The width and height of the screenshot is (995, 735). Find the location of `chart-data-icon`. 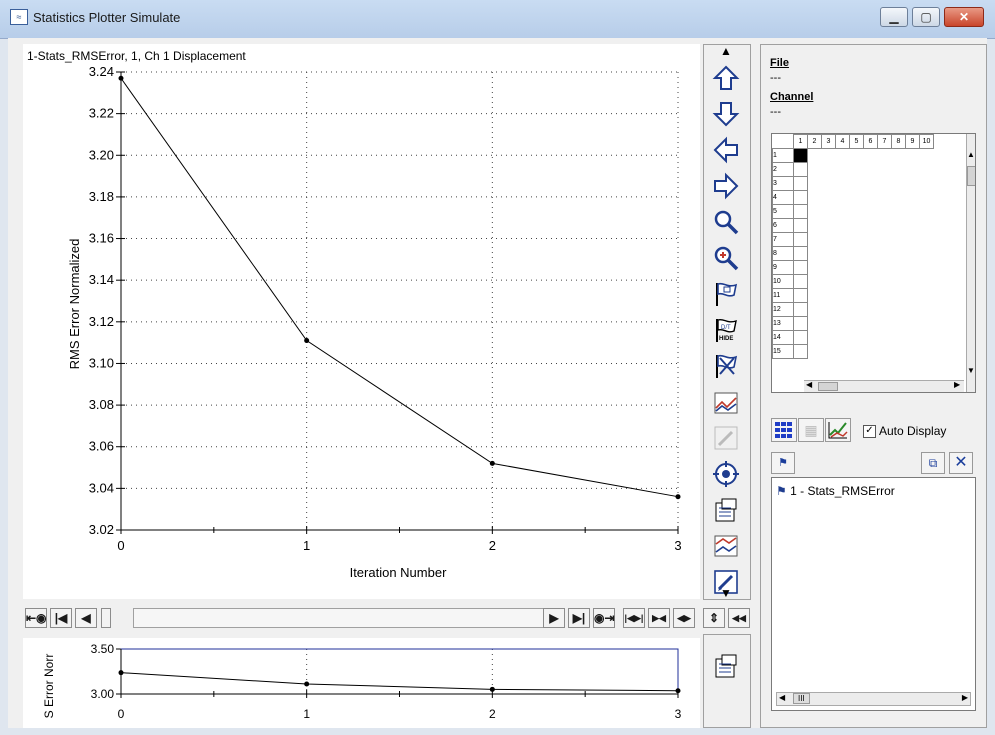

chart-data-icon is located at coordinates (726, 402).